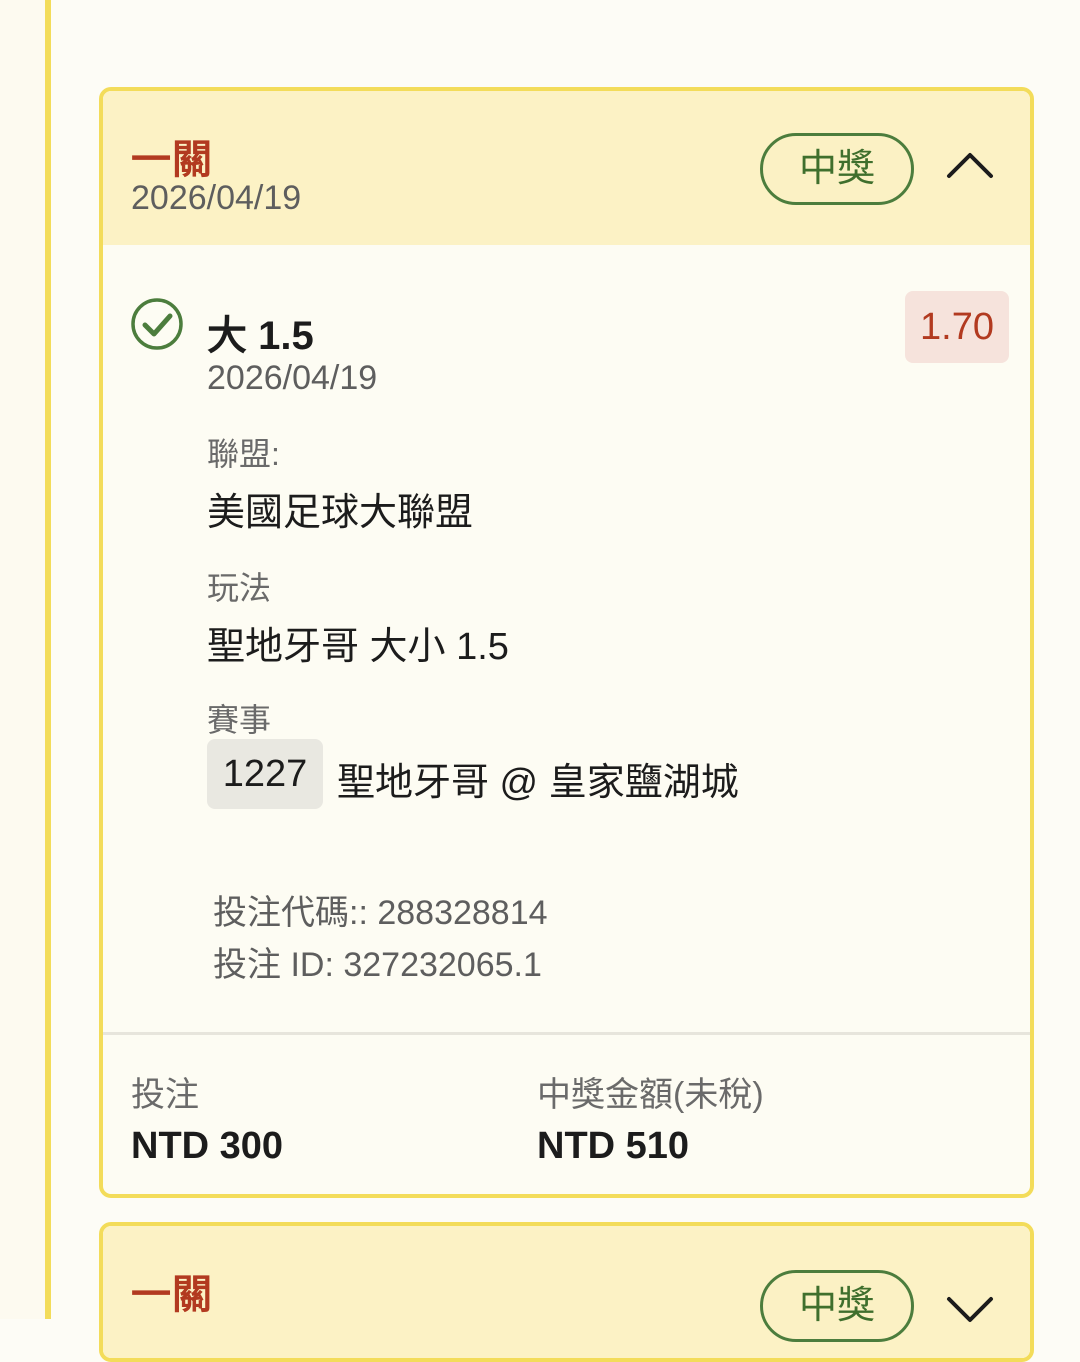 This screenshot has width=1080, height=1362. I want to click on side-divider, so click(48, 659).